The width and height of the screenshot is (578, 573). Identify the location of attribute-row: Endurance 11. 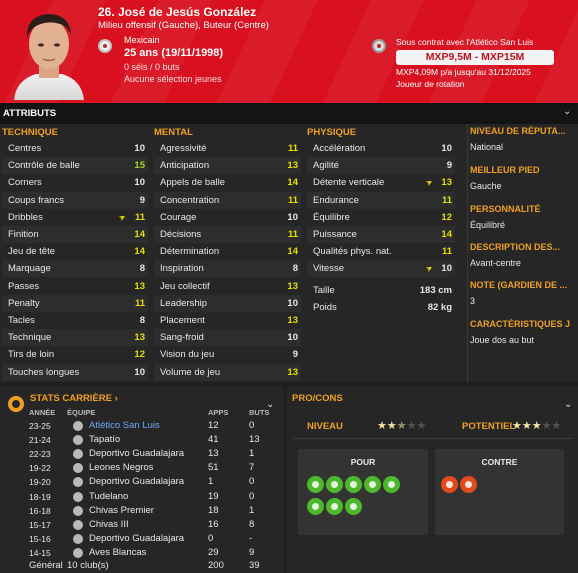
(381, 200).